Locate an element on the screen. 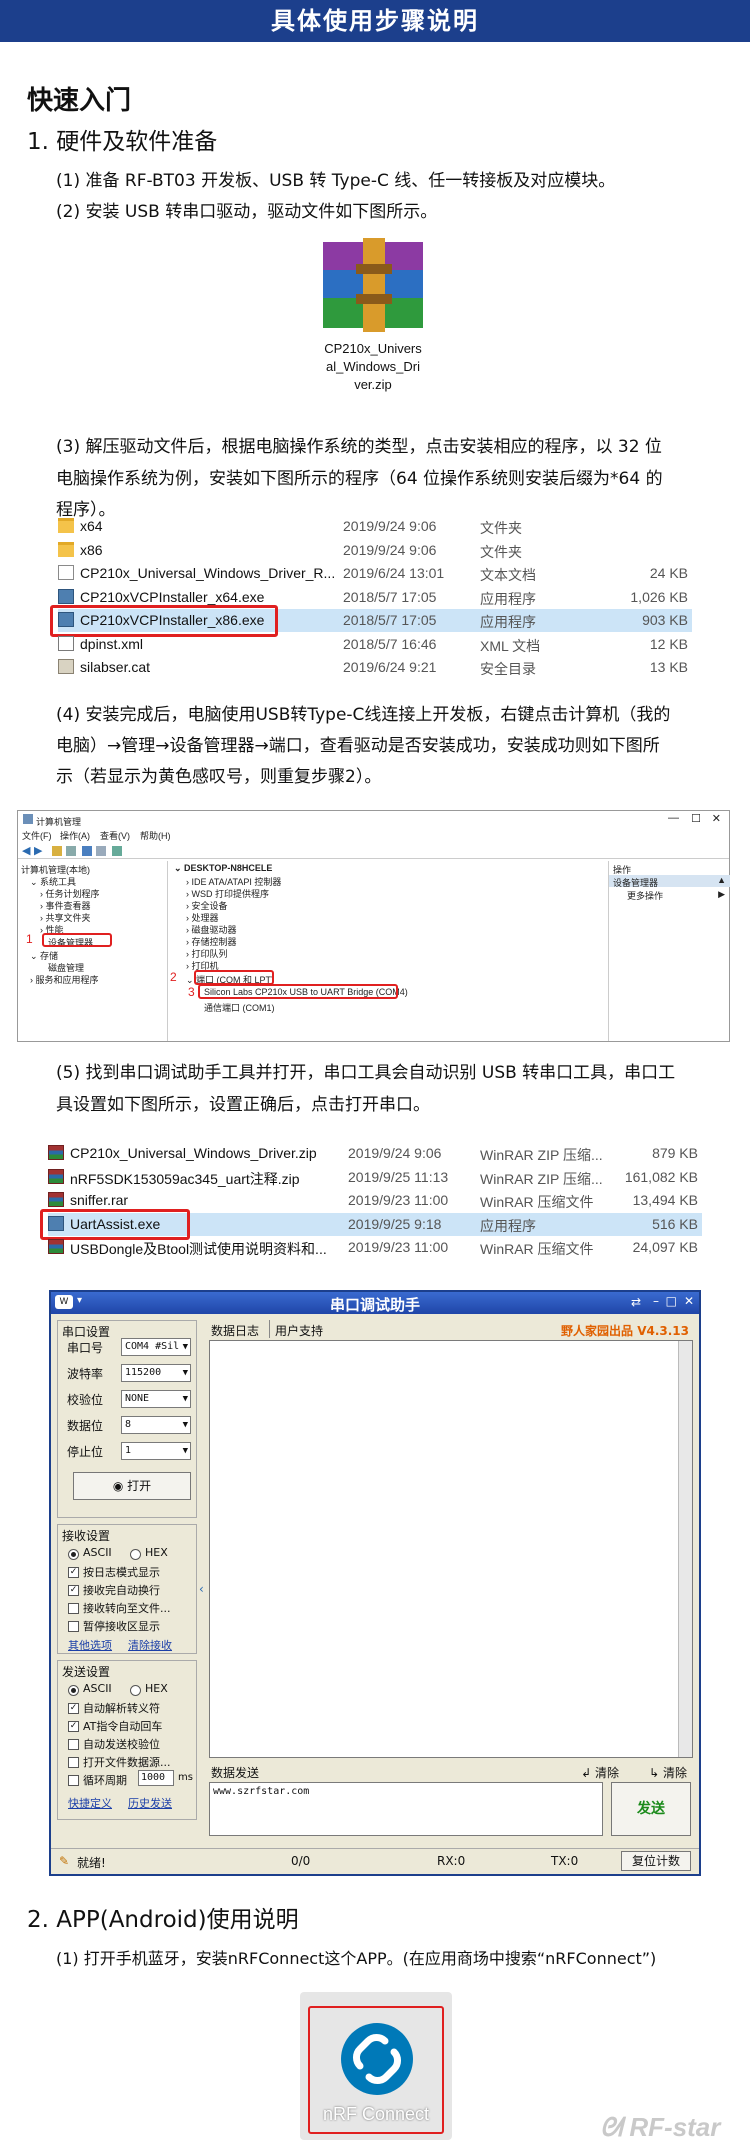 The width and height of the screenshot is (750, 2154). toolbar: ◀ ▶ is located at coordinates (373, 851).